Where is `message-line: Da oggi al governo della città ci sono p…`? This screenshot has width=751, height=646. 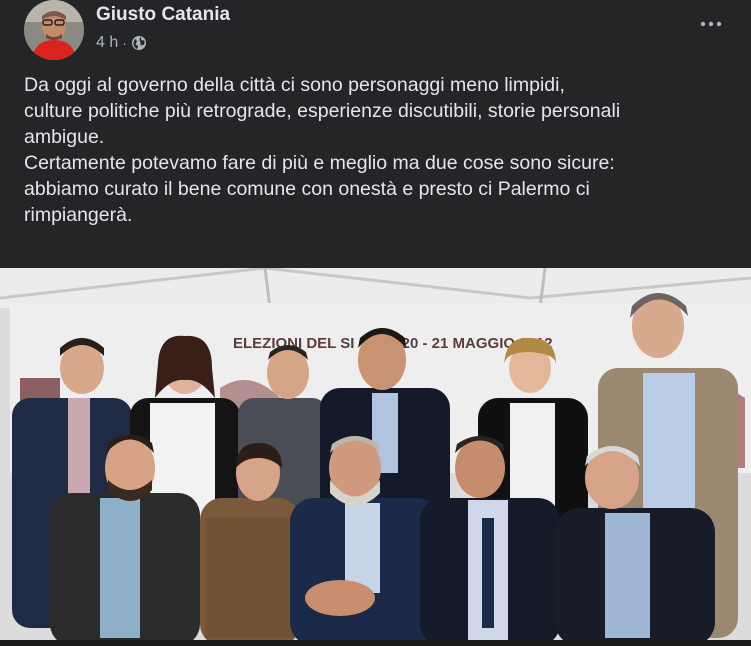 message-line: Da oggi al governo della città ci sono p… is located at coordinates (294, 85).